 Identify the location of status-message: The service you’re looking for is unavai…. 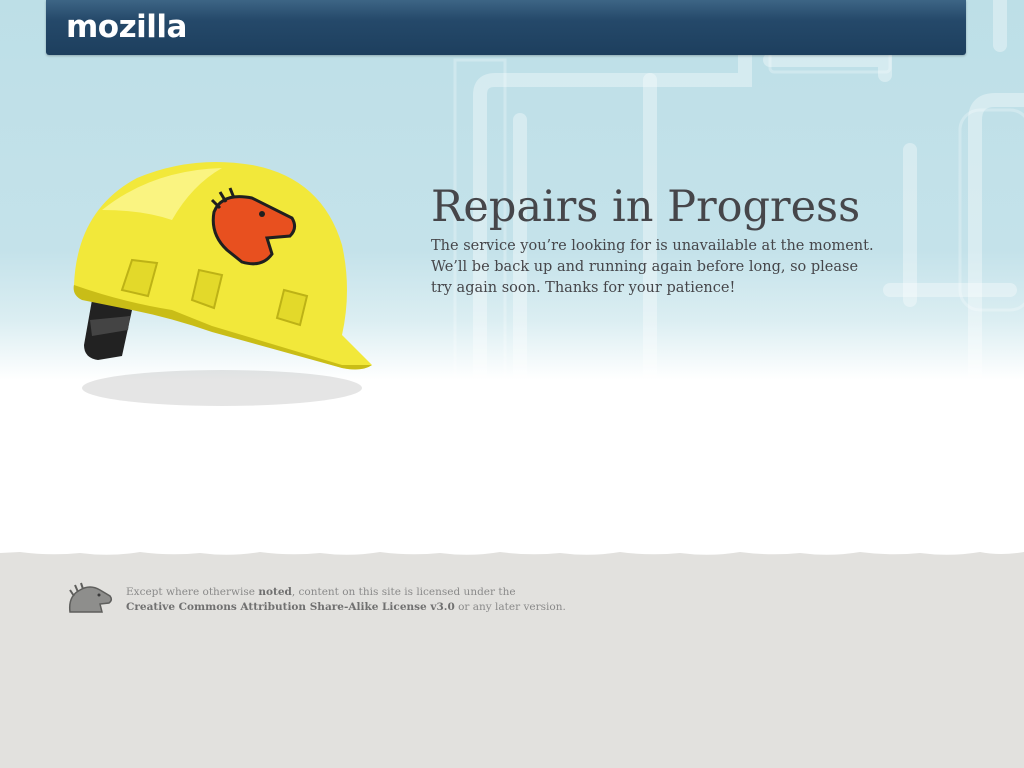
(666, 267).